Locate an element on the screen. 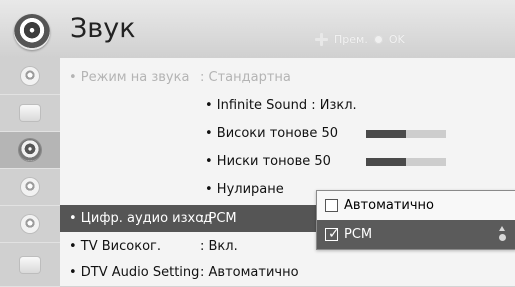 Image resolution: width=515 pixels, height=287 pixels. sidebar-item-picture is located at coordinates (30, 76).